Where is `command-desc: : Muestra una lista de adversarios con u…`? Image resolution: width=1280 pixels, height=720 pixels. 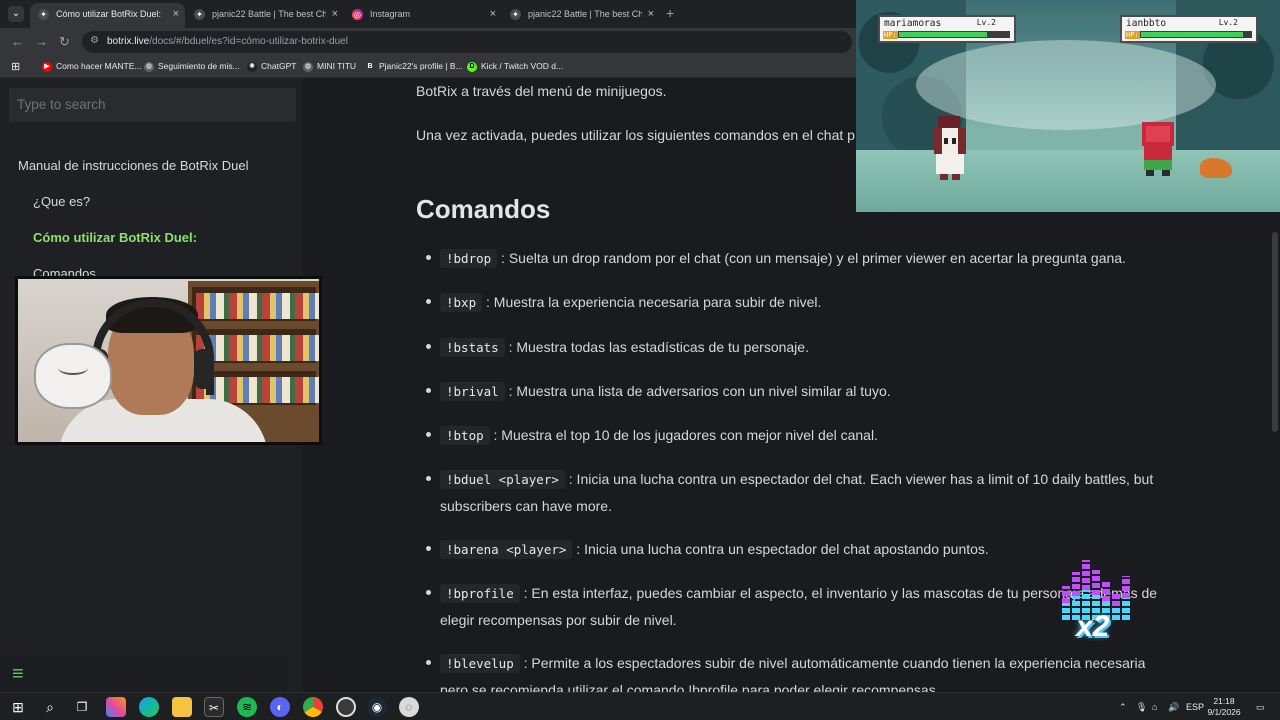 command-desc: : Muestra una lista de adversarios con u… is located at coordinates (699, 391).